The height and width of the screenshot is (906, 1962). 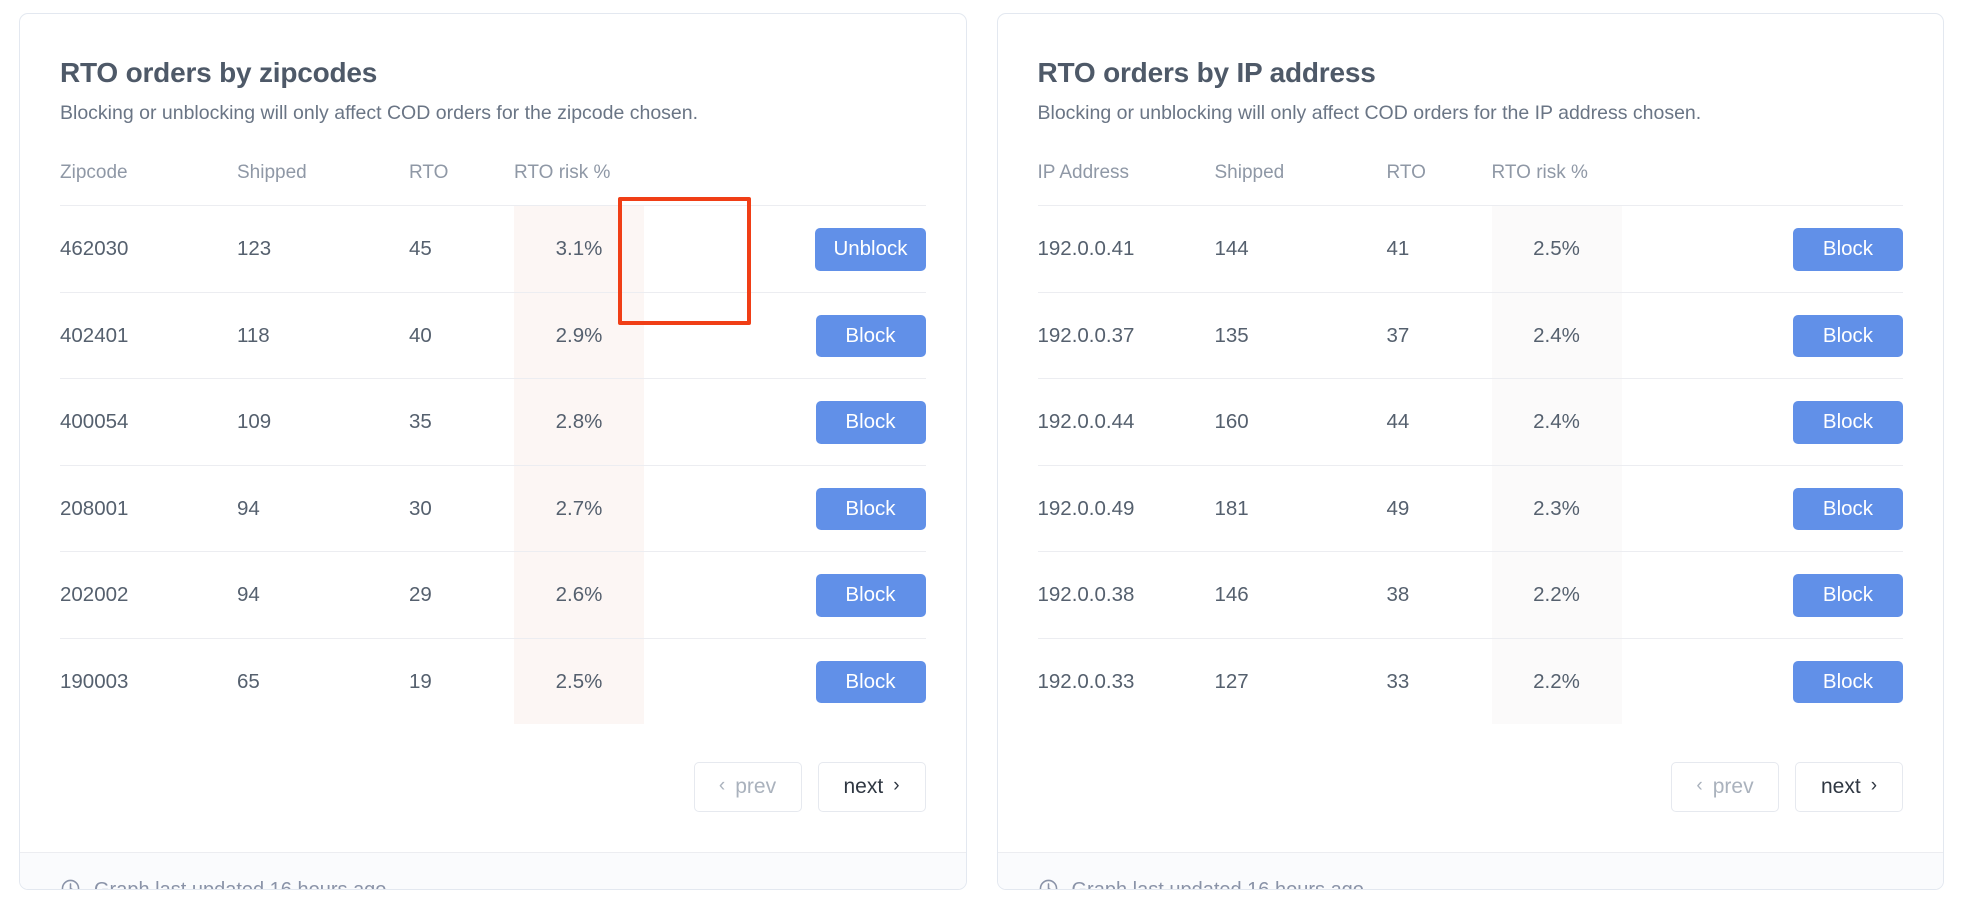 I want to click on table-row: 402401 118 40 2.9% Block, so click(x=493, y=335).